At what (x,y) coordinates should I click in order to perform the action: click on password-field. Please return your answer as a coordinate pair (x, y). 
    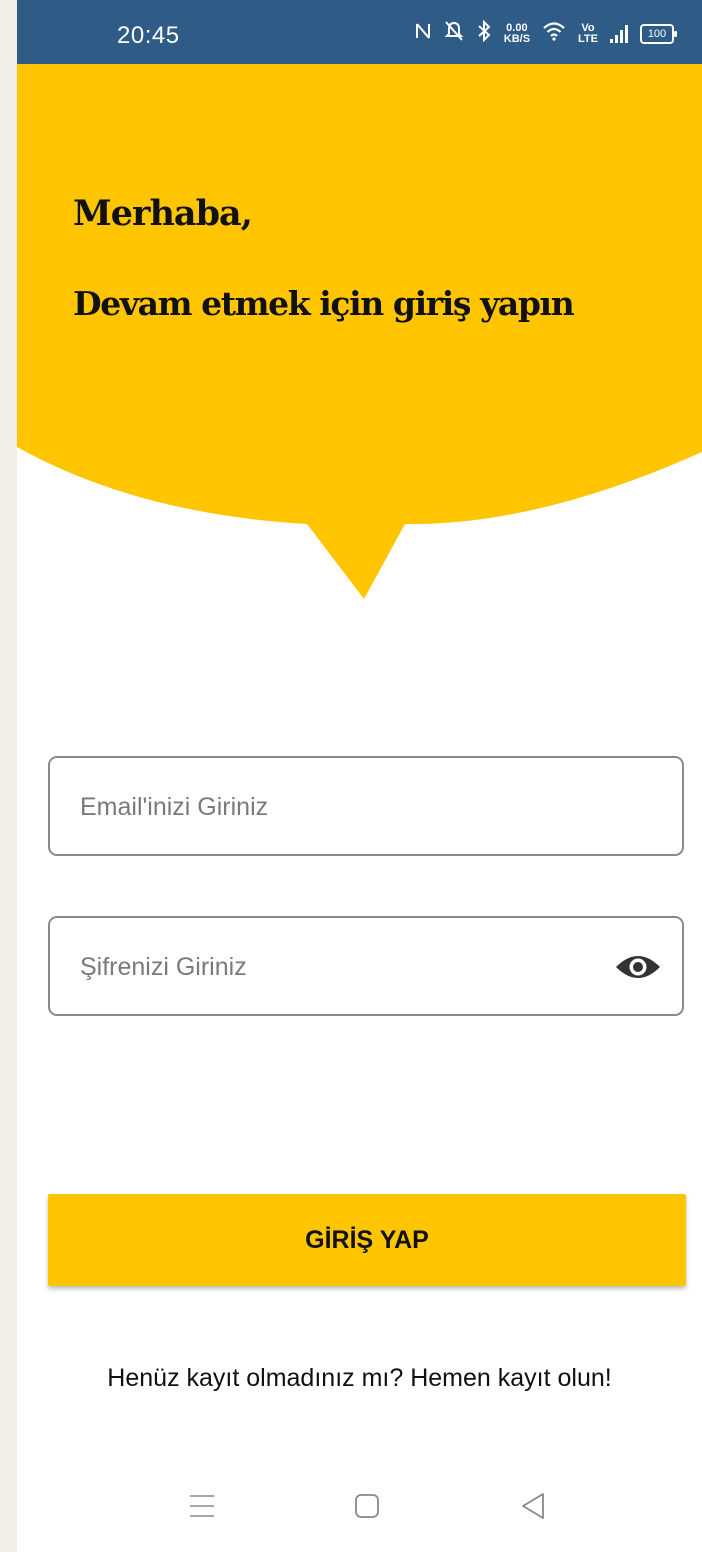
    Looking at the image, I should click on (366, 966).